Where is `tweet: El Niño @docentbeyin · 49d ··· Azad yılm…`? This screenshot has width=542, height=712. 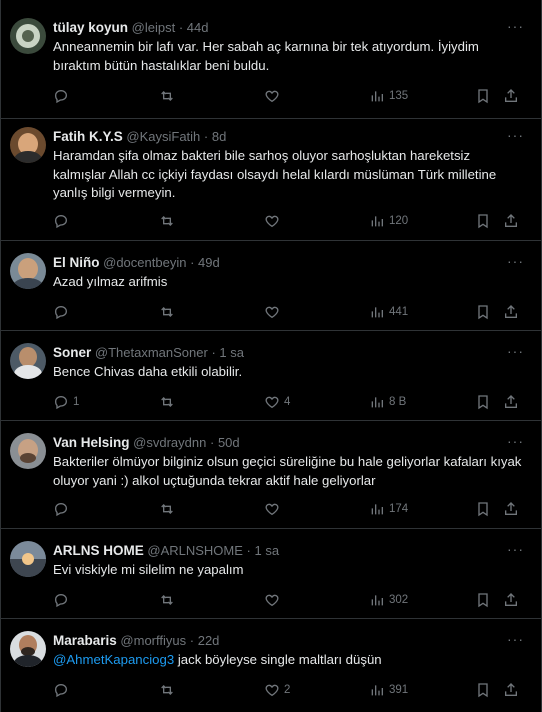
tweet: El Niño @docentbeyin · 49d ··· Azad yılm… is located at coordinates (271, 286).